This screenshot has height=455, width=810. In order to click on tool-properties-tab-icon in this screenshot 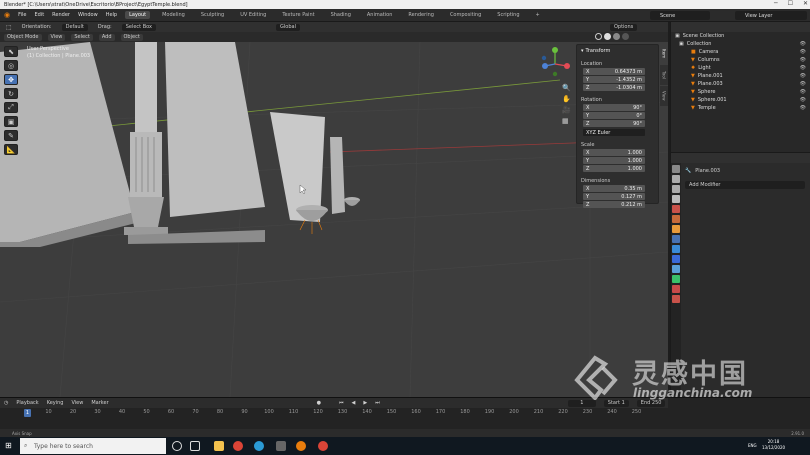, I will do `click(676, 169)`.